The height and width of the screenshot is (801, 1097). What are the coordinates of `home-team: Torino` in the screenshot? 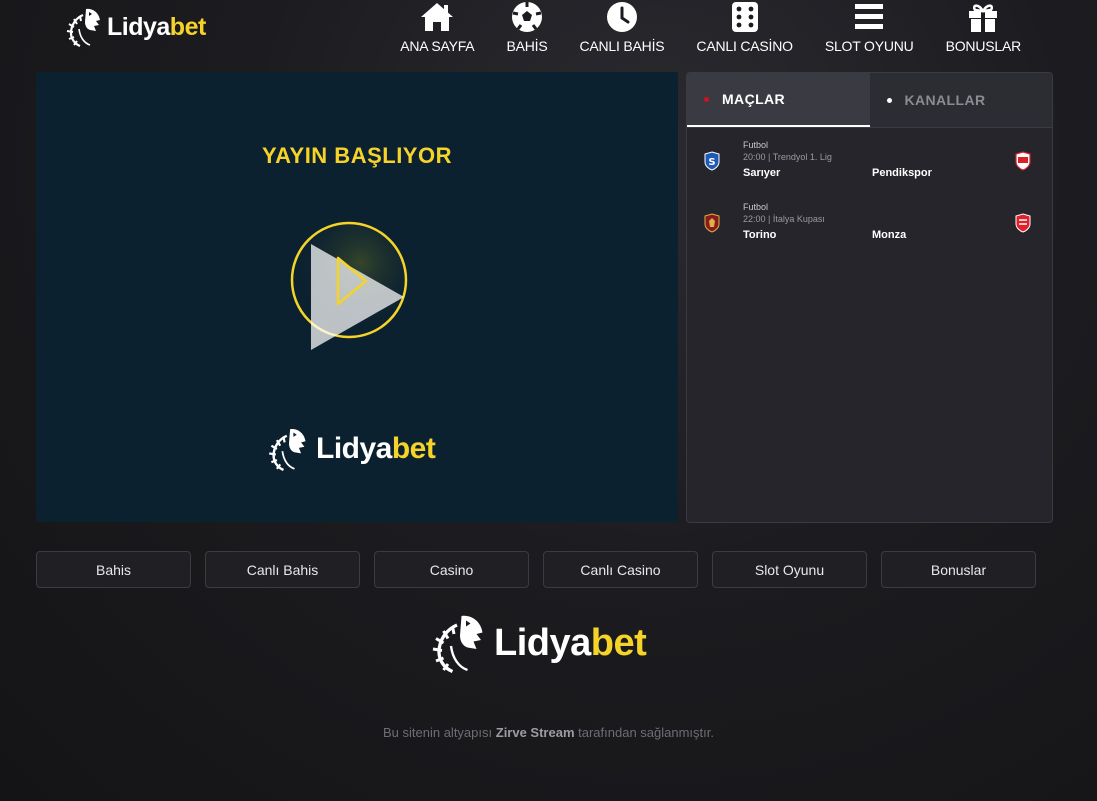 It's located at (760, 235).